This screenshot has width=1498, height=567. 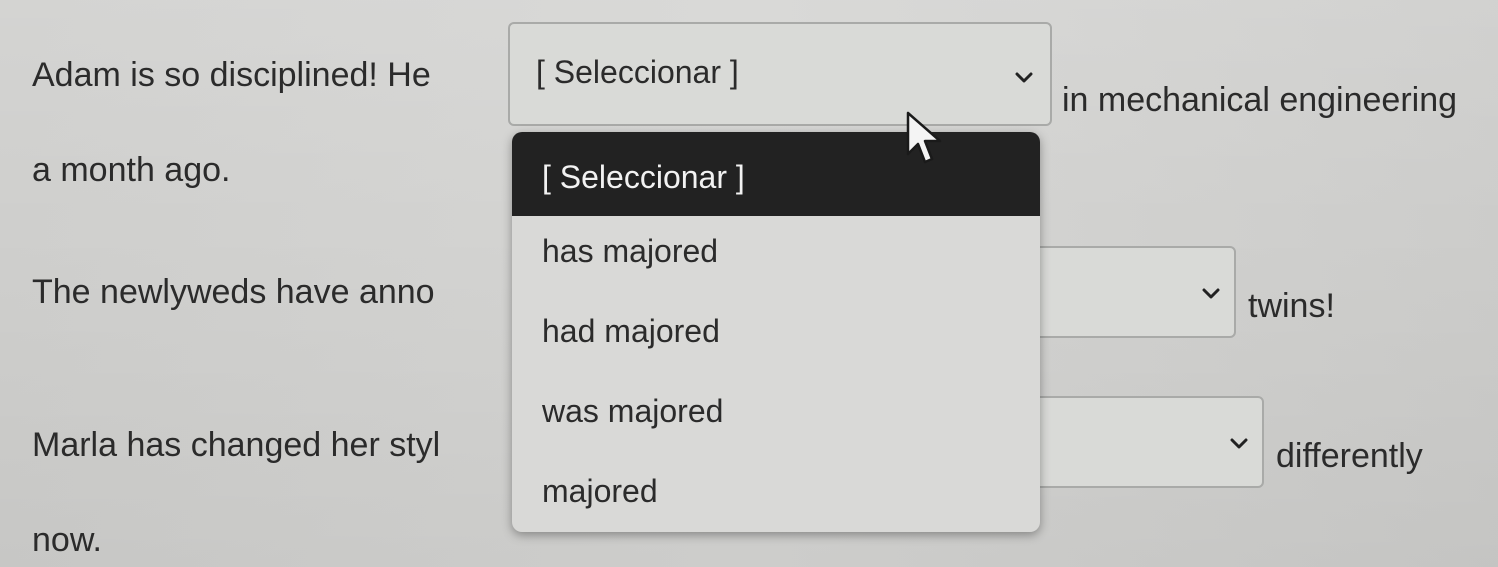 What do you see at coordinates (1291, 306) in the screenshot?
I see `sentence-2-text-after: twins!` at bounding box center [1291, 306].